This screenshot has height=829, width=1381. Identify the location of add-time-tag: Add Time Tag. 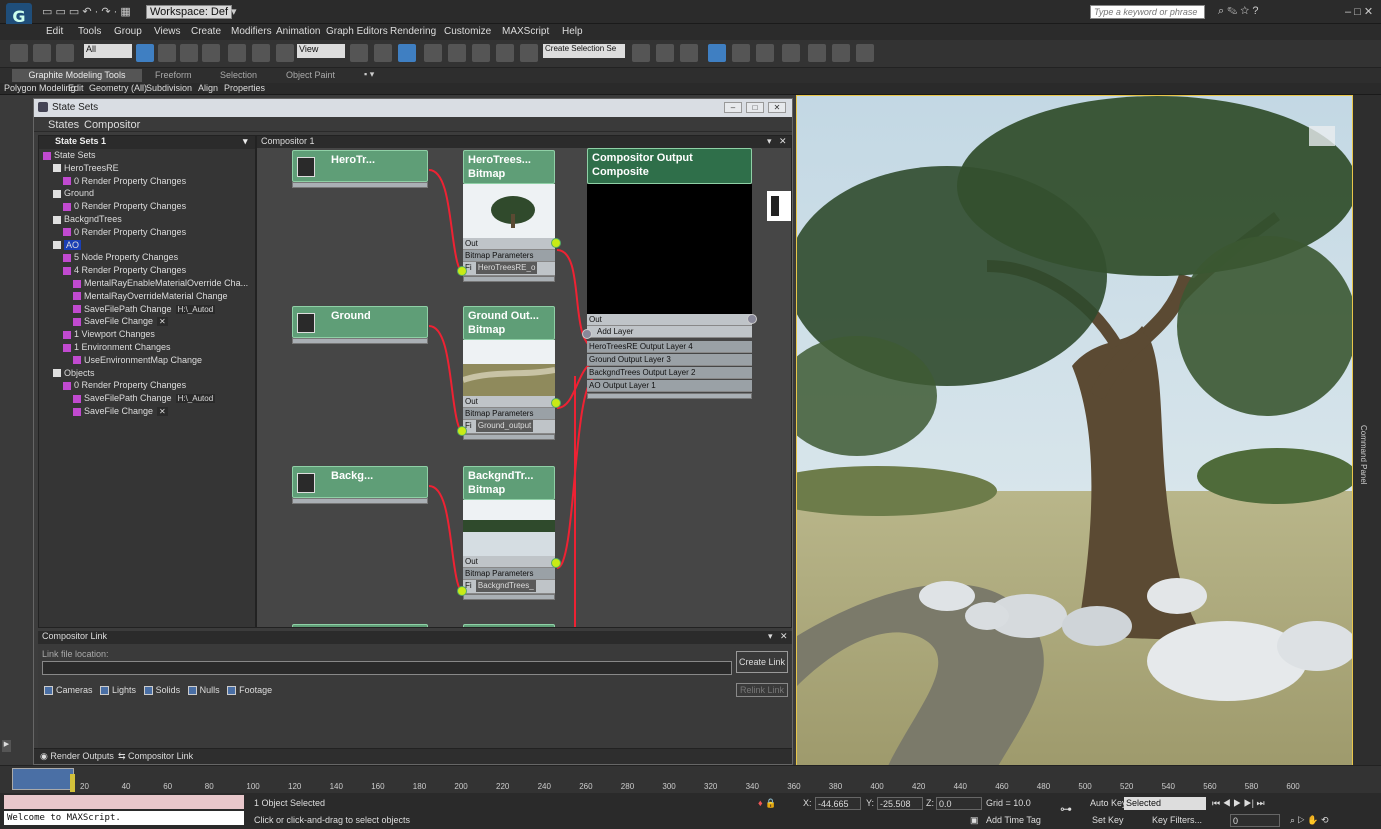
(1013, 820).